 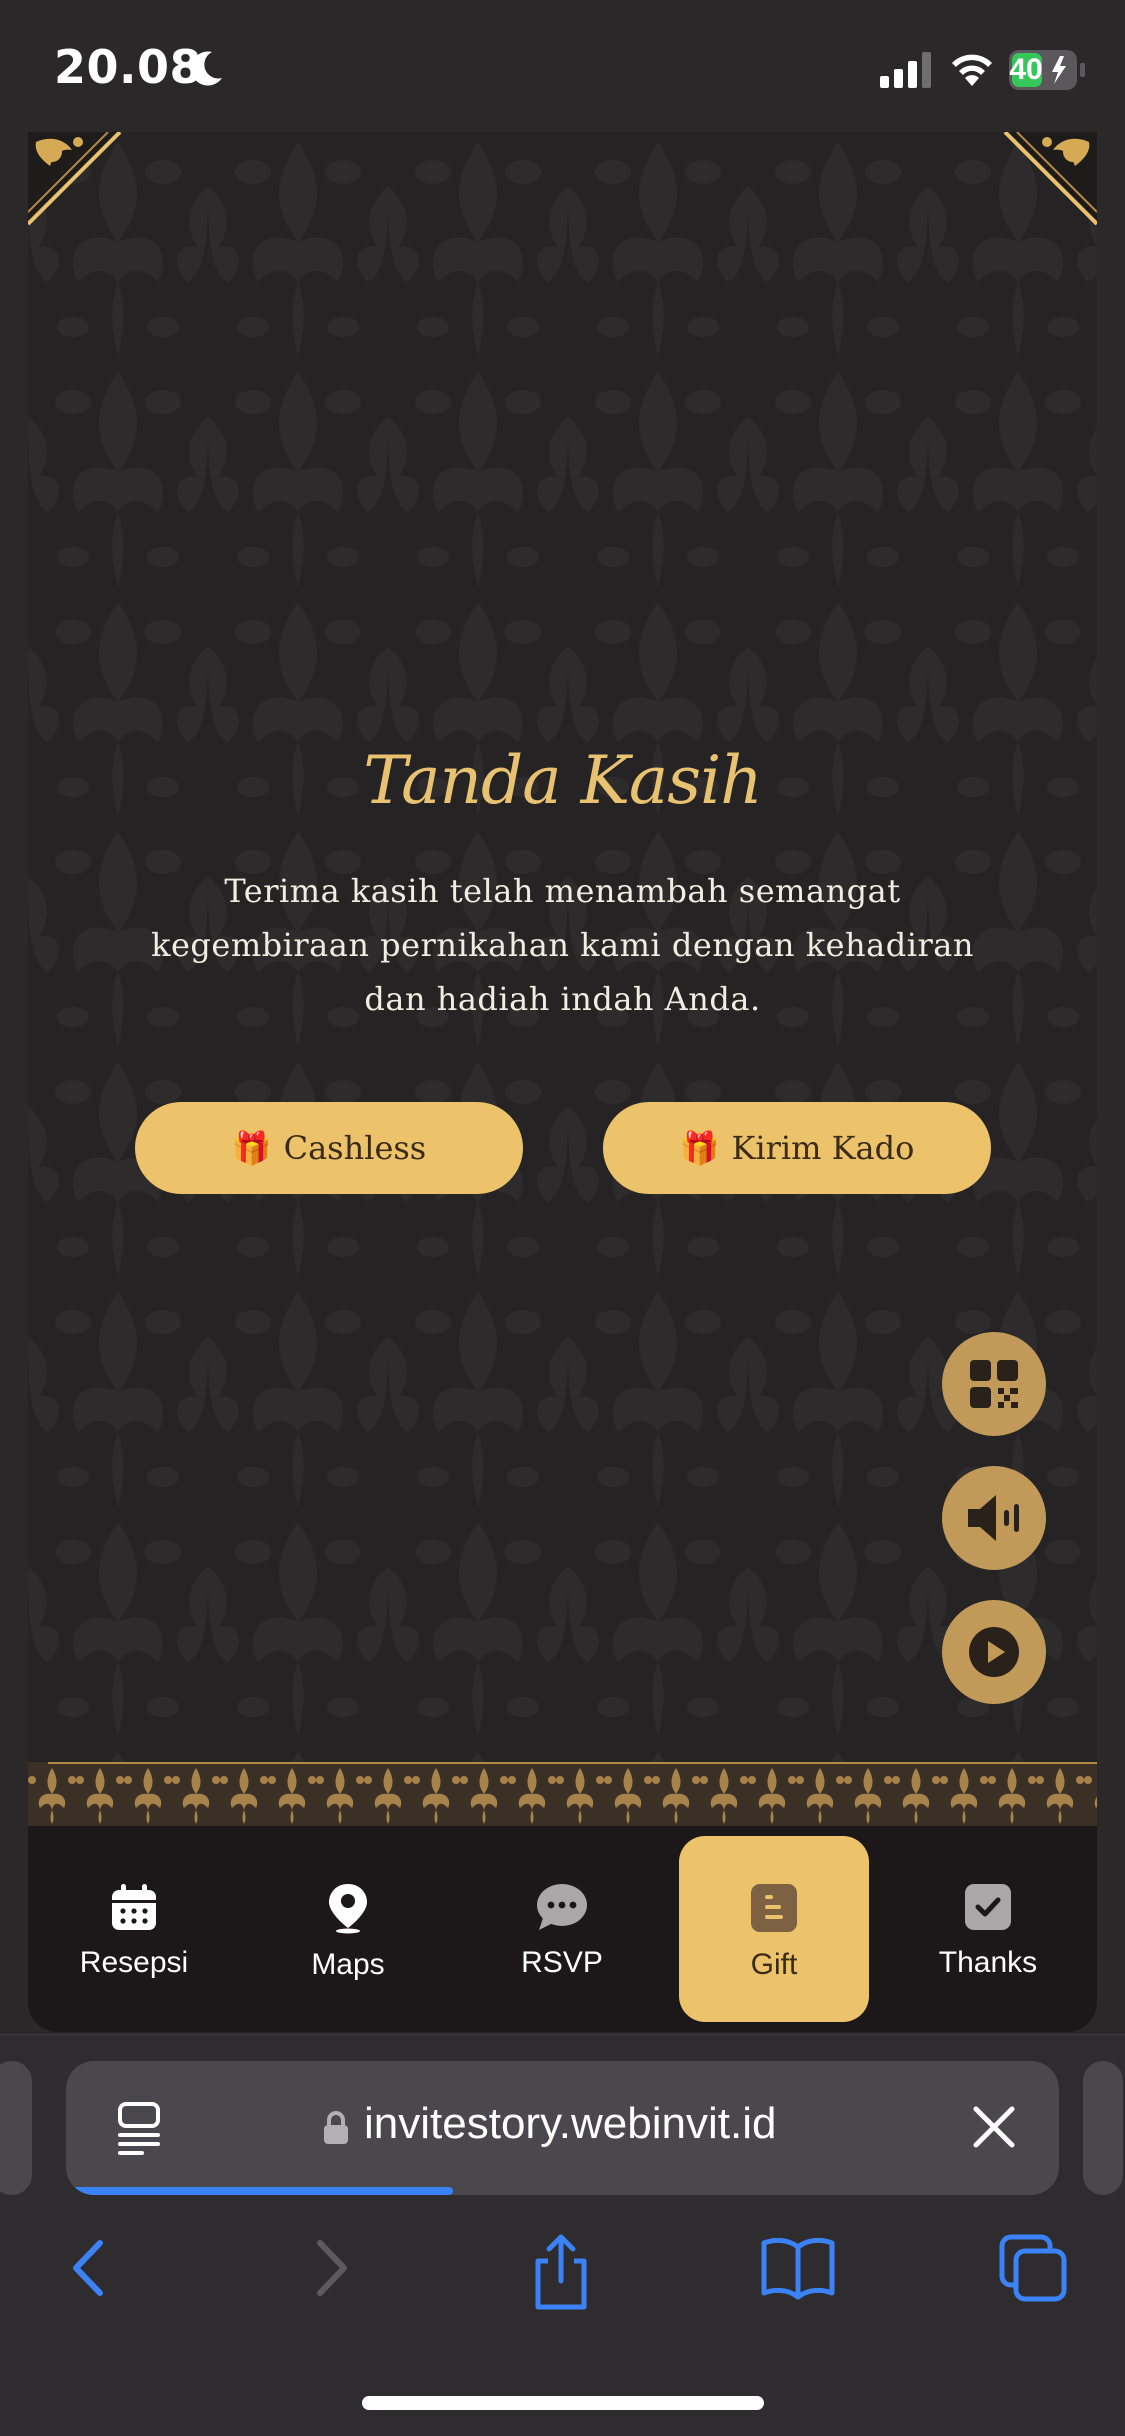 What do you see at coordinates (823, 1148) in the screenshot?
I see `send-gift-label: Kirim Kado` at bounding box center [823, 1148].